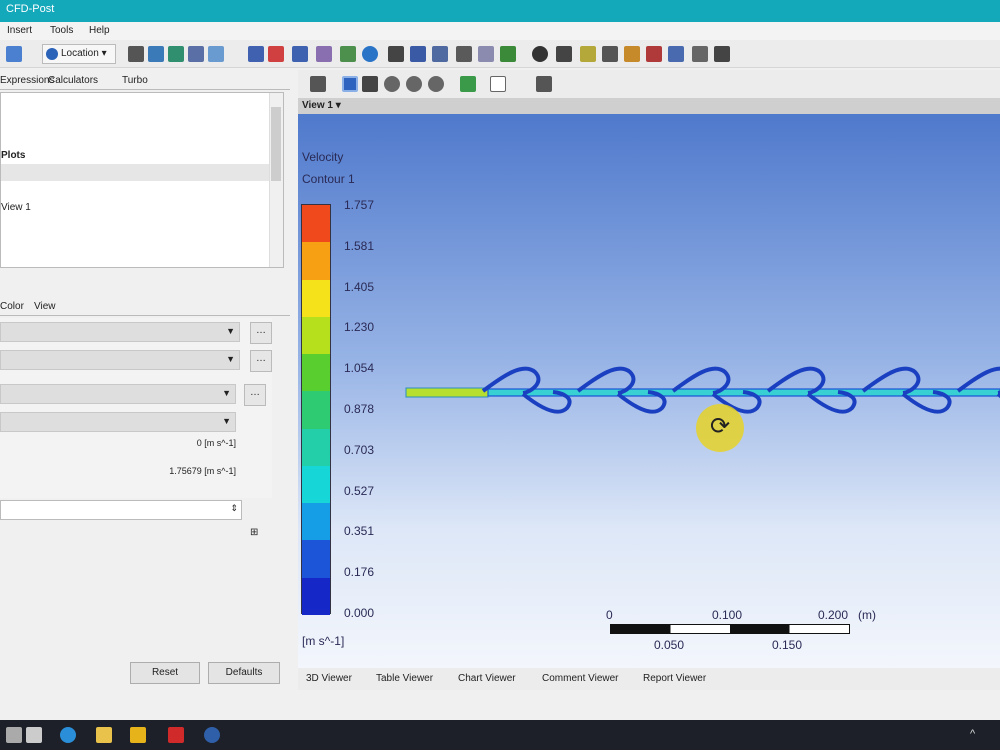 Image resolution: width=1000 pixels, height=750 pixels. Describe the element at coordinates (276, 144) in the screenshot. I see `tree-scroll-thumb` at that location.